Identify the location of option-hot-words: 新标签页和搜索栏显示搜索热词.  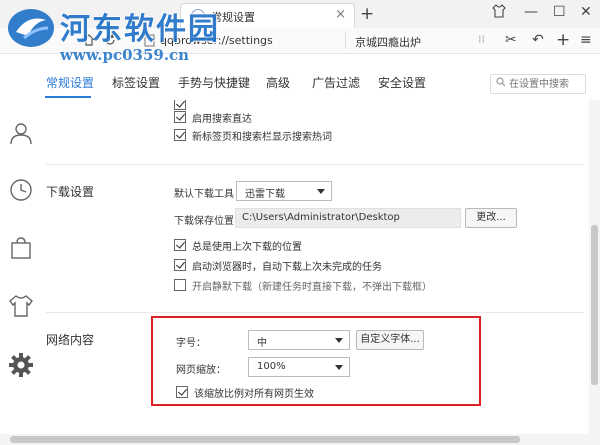
(253, 135).